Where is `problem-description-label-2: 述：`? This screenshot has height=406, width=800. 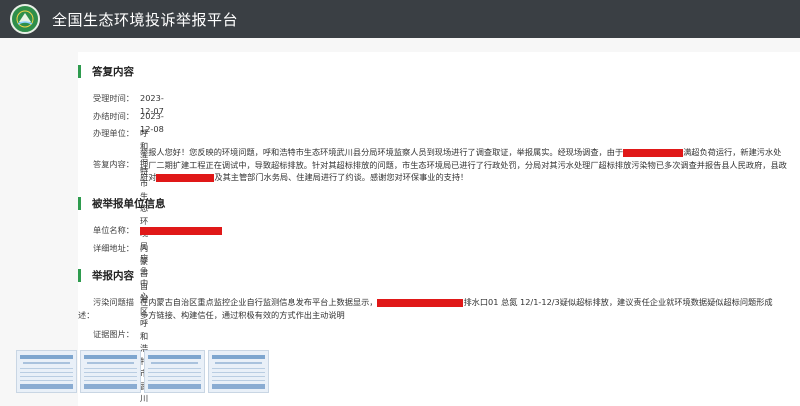 problem-description-label-2: 述： is located at coordinates (86, 315).